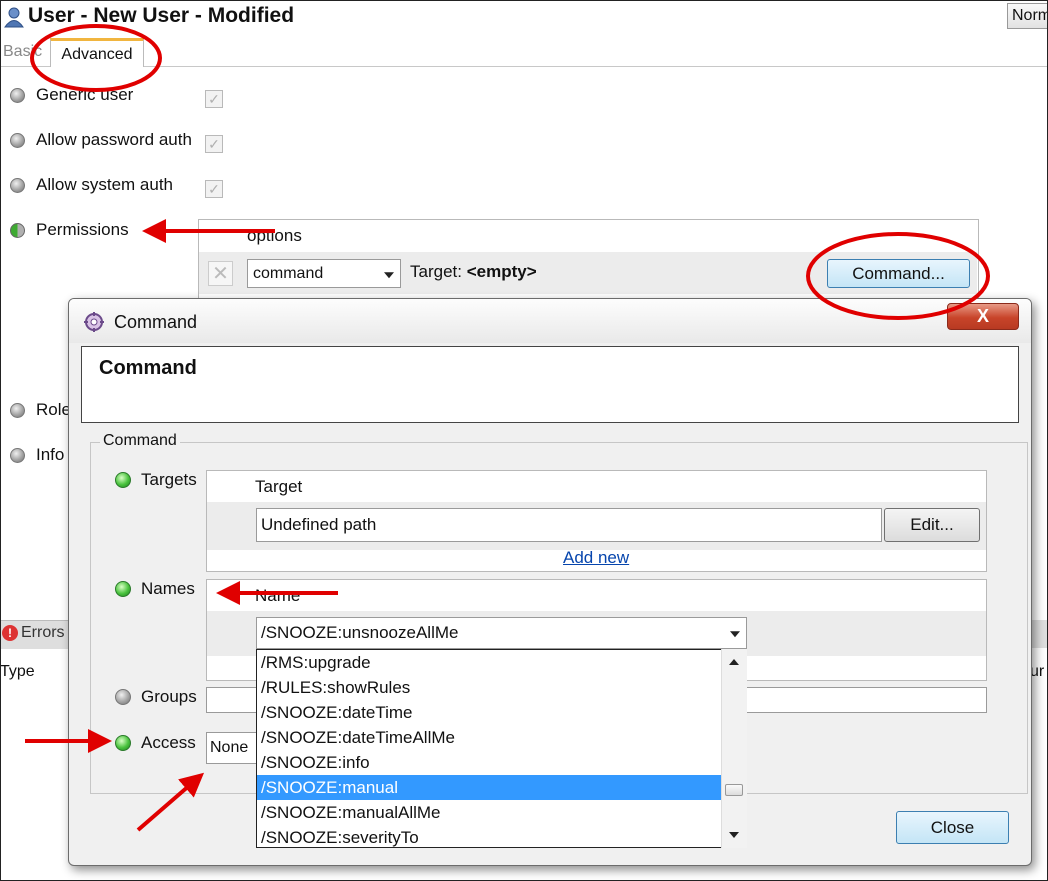 The height and width of the screenshot is (881, 1048). I want to click on permission-type-select: command, so click(324, 273).